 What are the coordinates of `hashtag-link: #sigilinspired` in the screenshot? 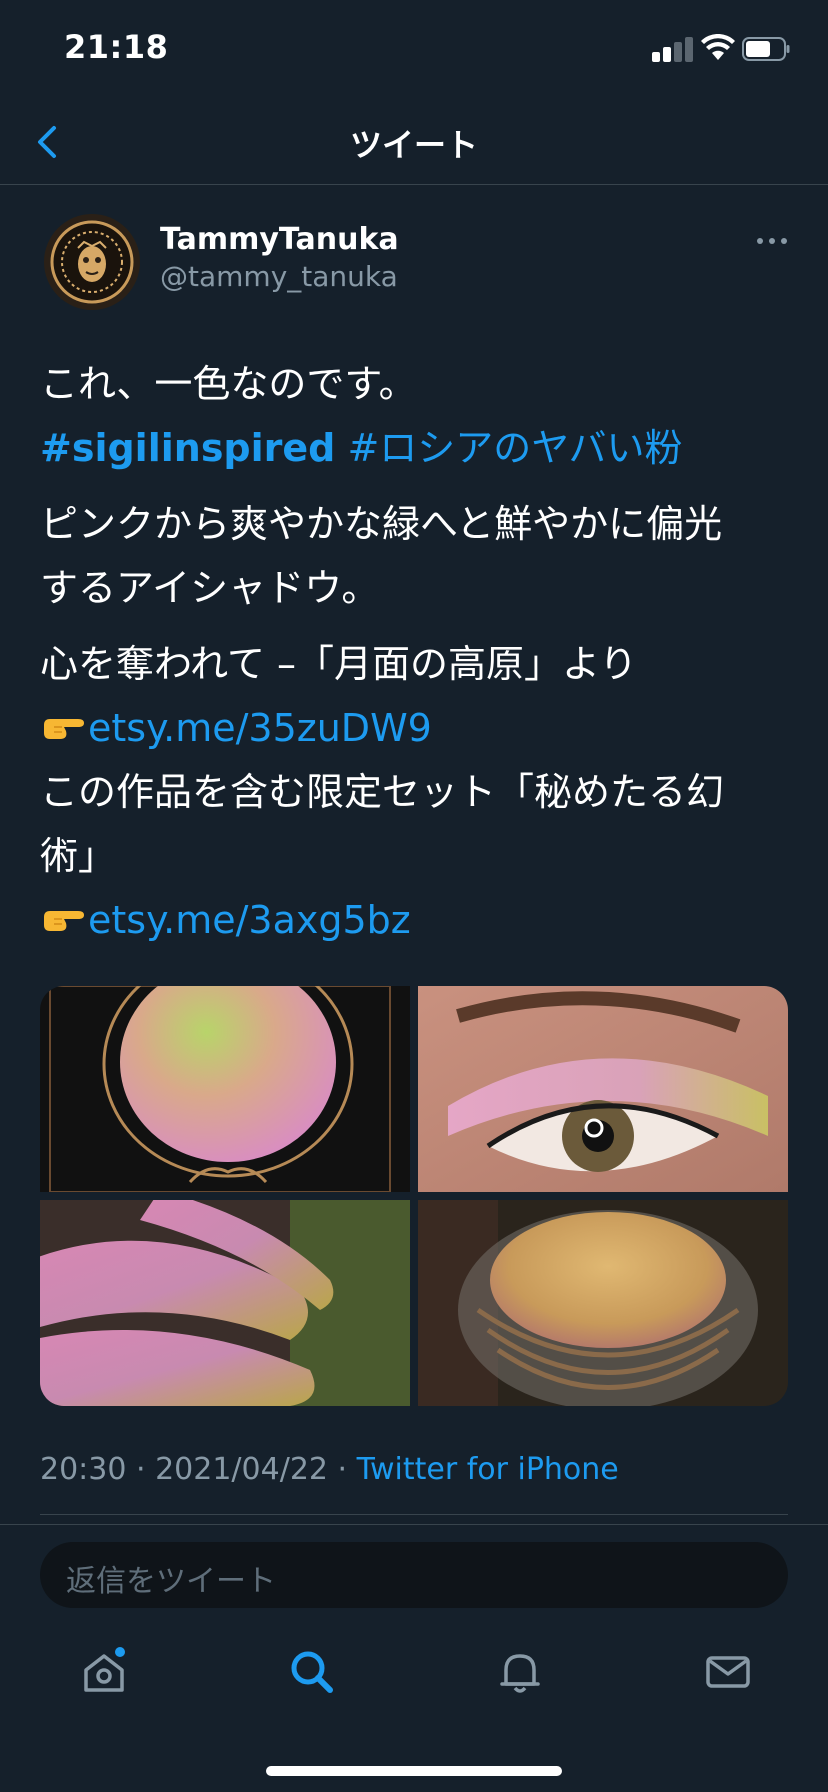 It's located at (187, 448).